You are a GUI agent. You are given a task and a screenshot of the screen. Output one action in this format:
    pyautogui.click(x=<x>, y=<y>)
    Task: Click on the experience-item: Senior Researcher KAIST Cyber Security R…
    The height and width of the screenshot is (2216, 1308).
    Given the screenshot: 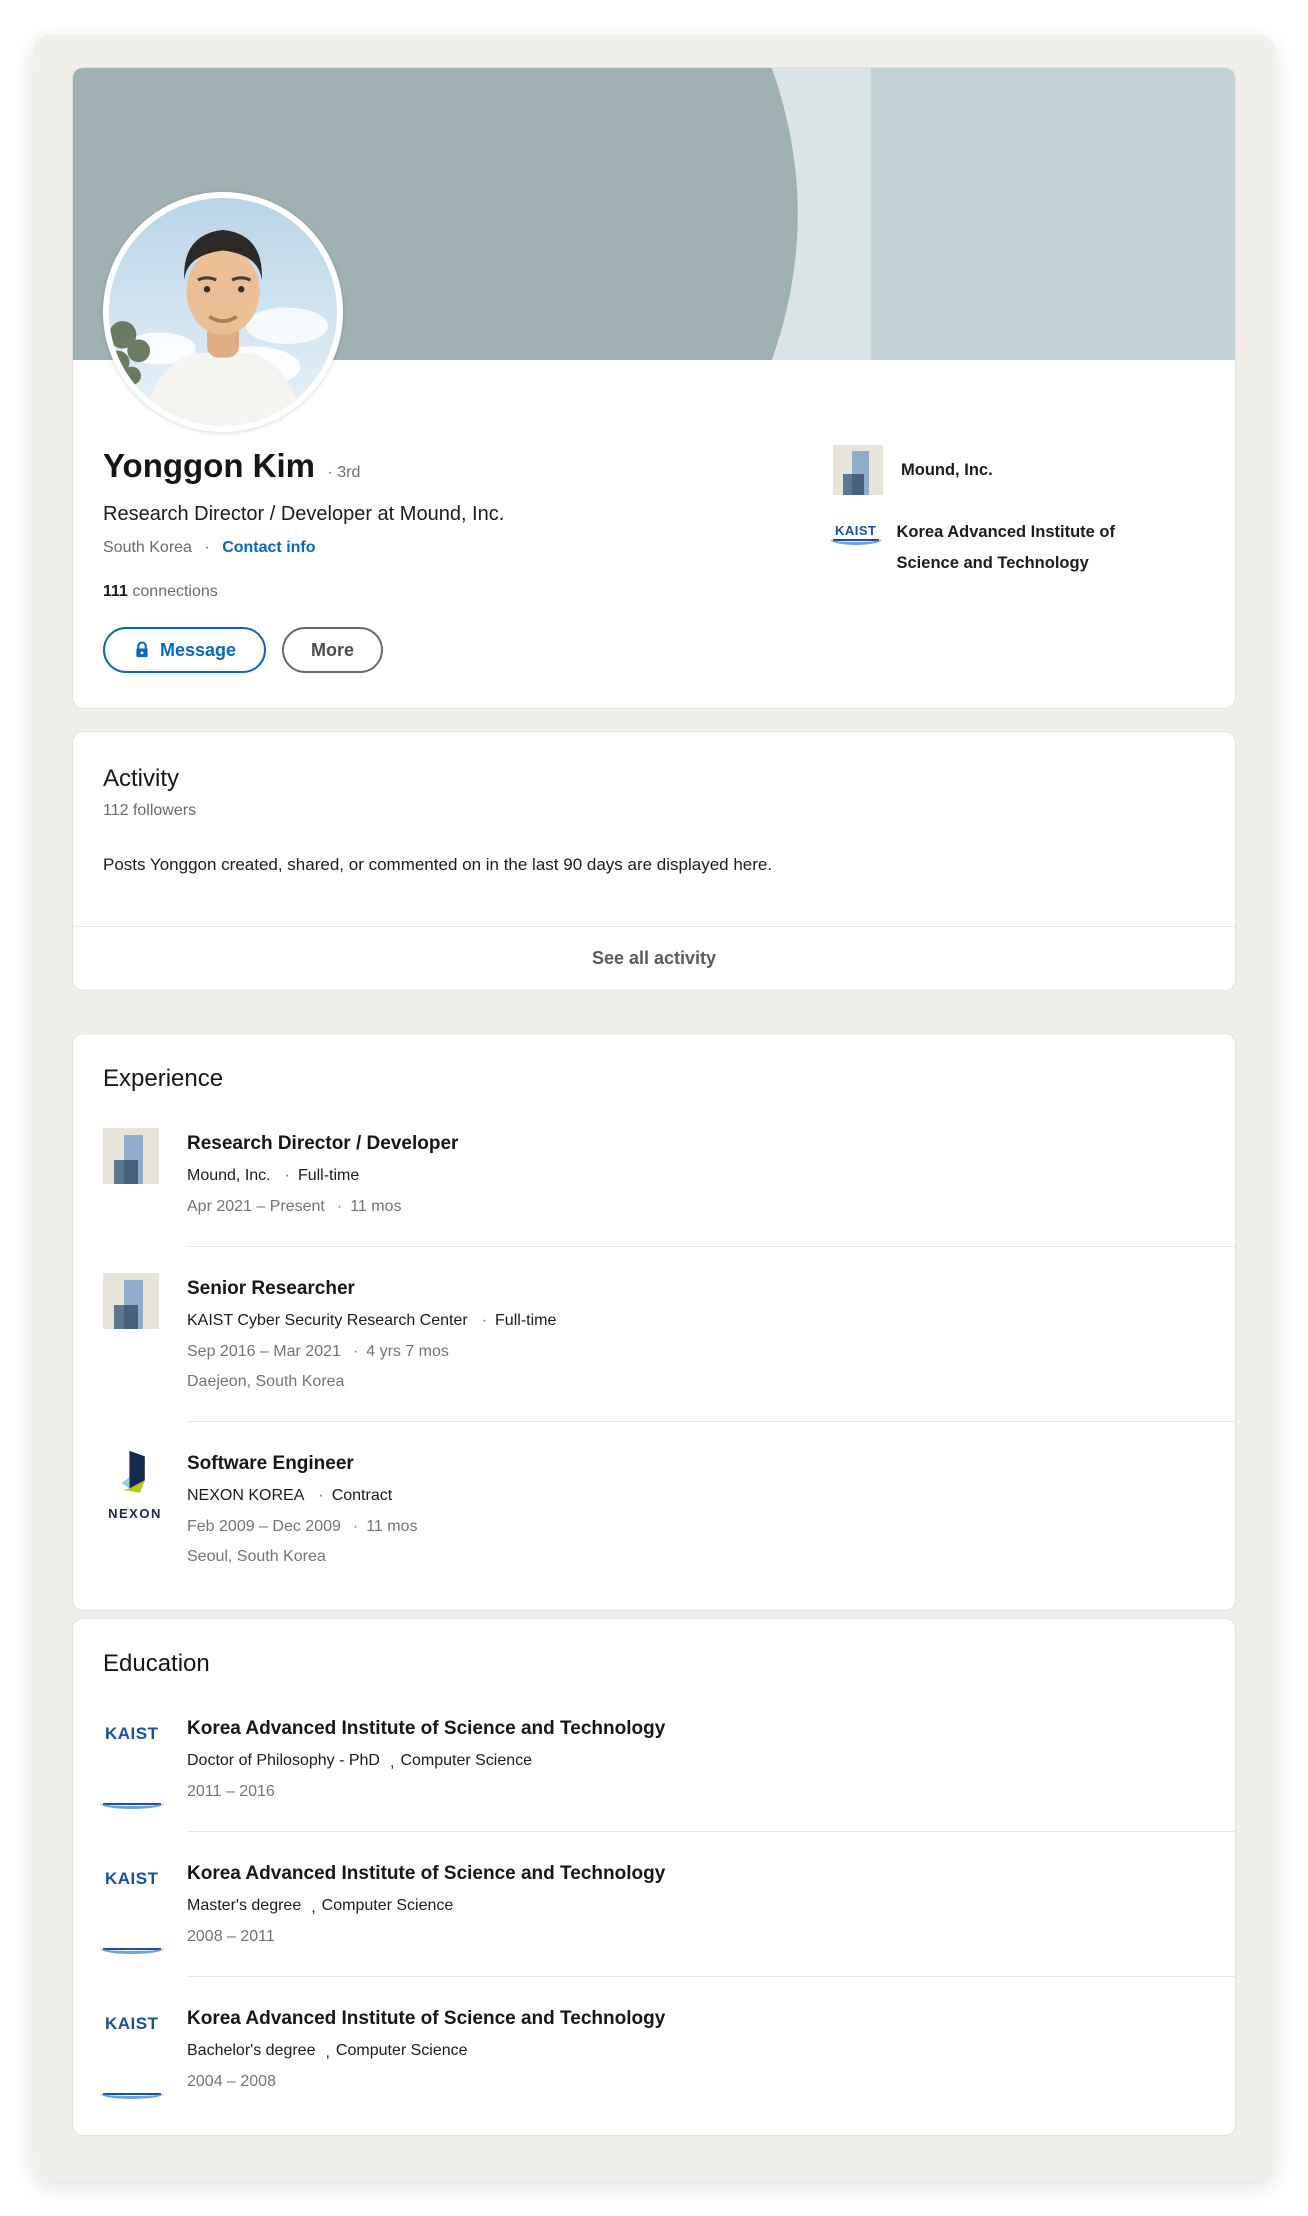 What is the action you would take?
    pyautogui.click(x=654, y=1334)
    